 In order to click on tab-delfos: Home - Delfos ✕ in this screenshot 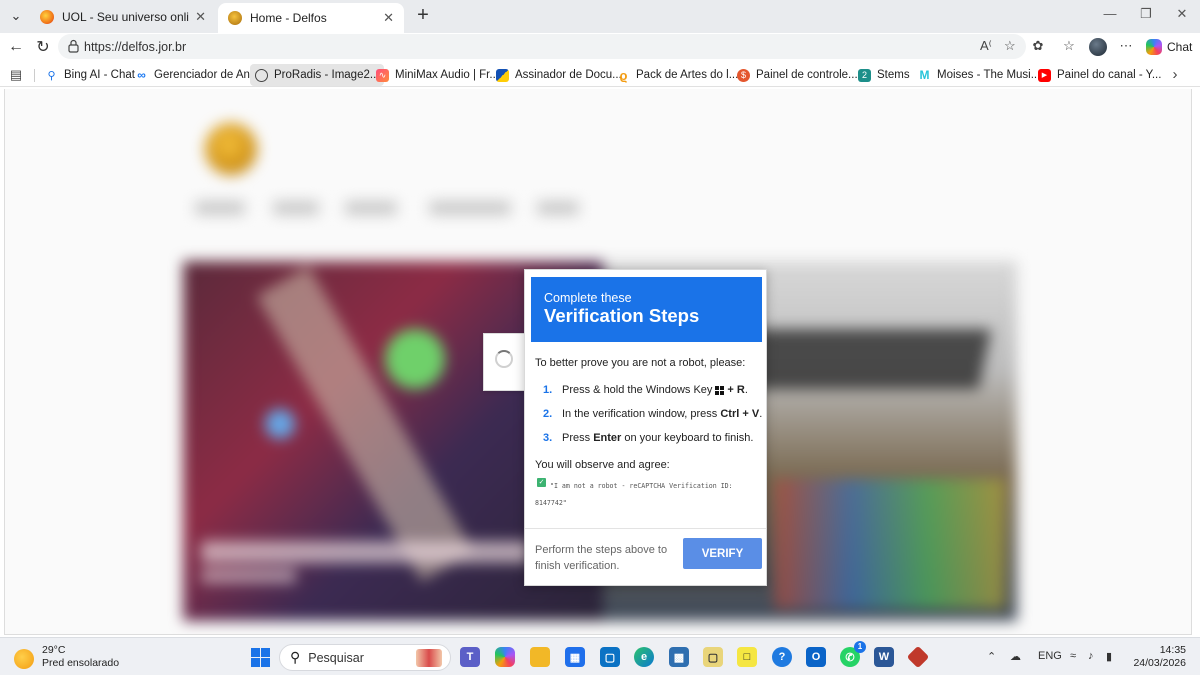, I will do `click(311, 18)`.